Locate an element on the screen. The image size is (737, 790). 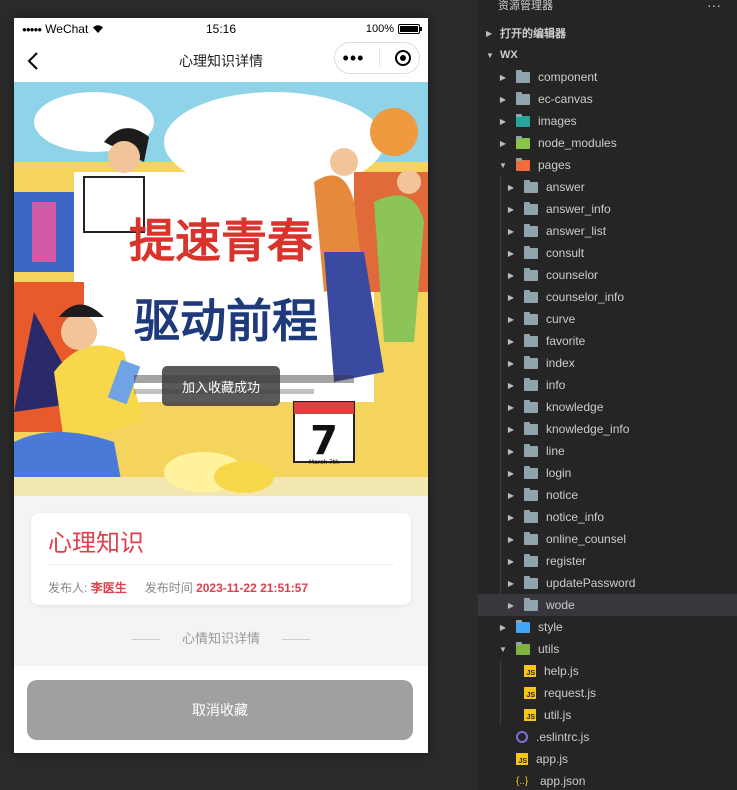
folder-item: ▶ info is located at coordinates (607, 385).